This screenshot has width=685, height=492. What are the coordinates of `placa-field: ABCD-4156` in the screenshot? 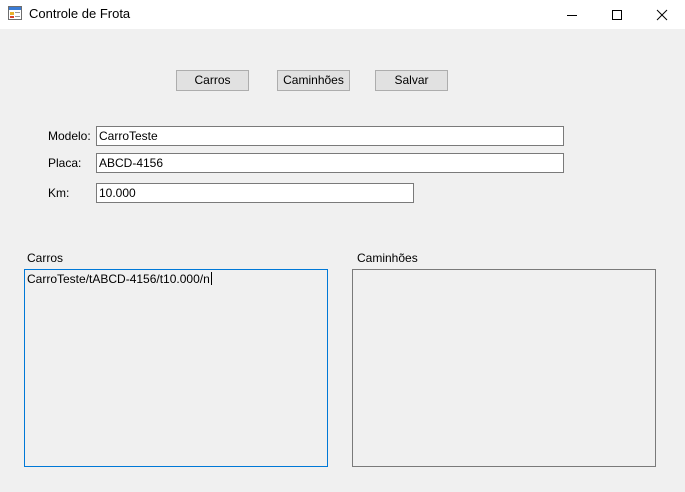 It's located at (330, 163).